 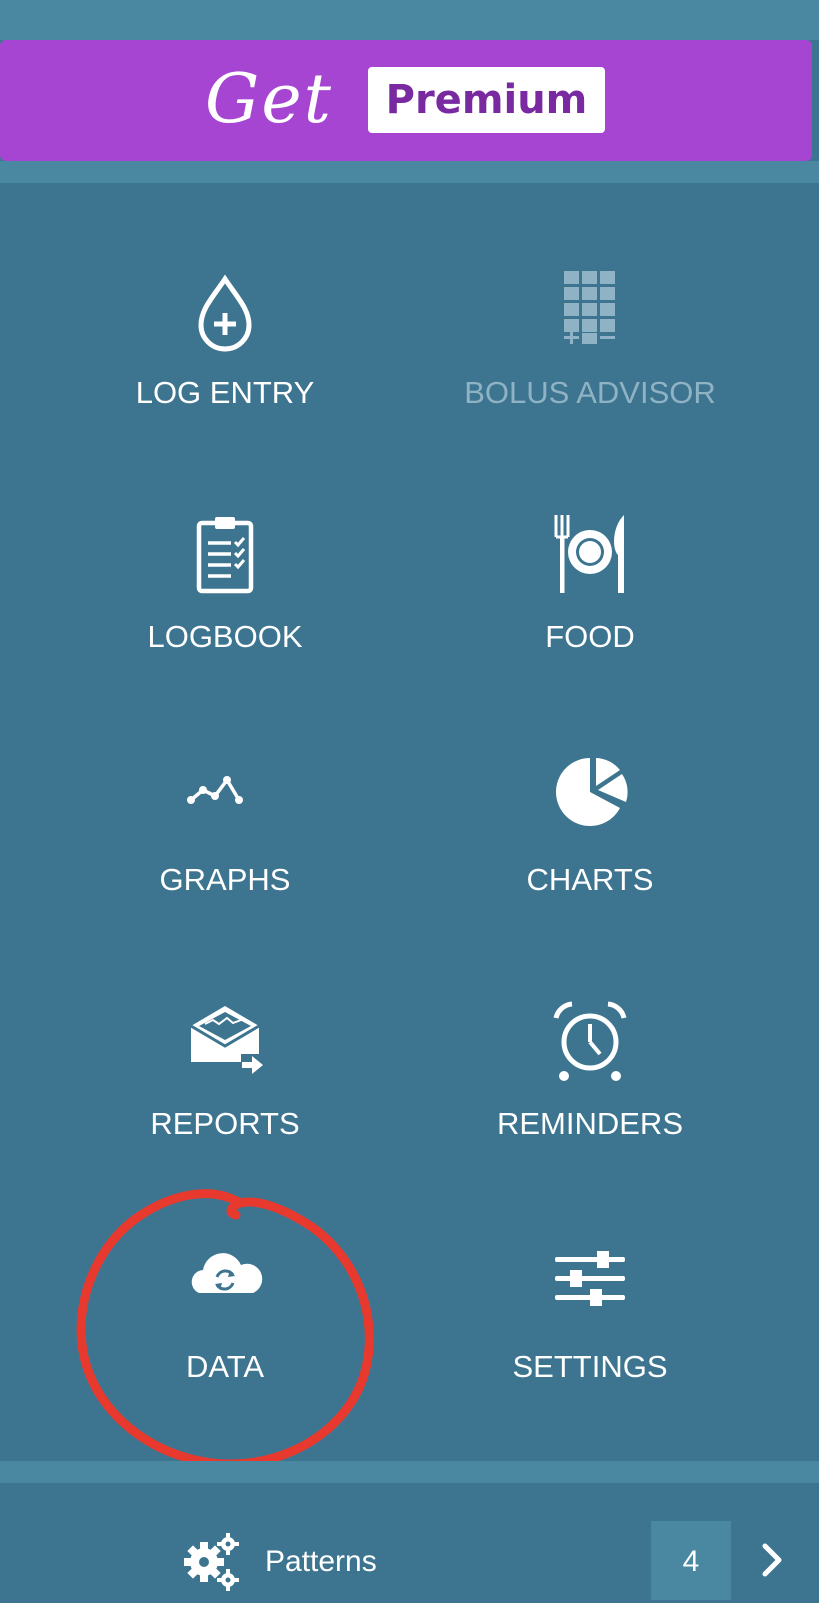 I want to click on menu-item-bolus-advisor: BOLUS ADVISOR, so click(x=590, y=360).